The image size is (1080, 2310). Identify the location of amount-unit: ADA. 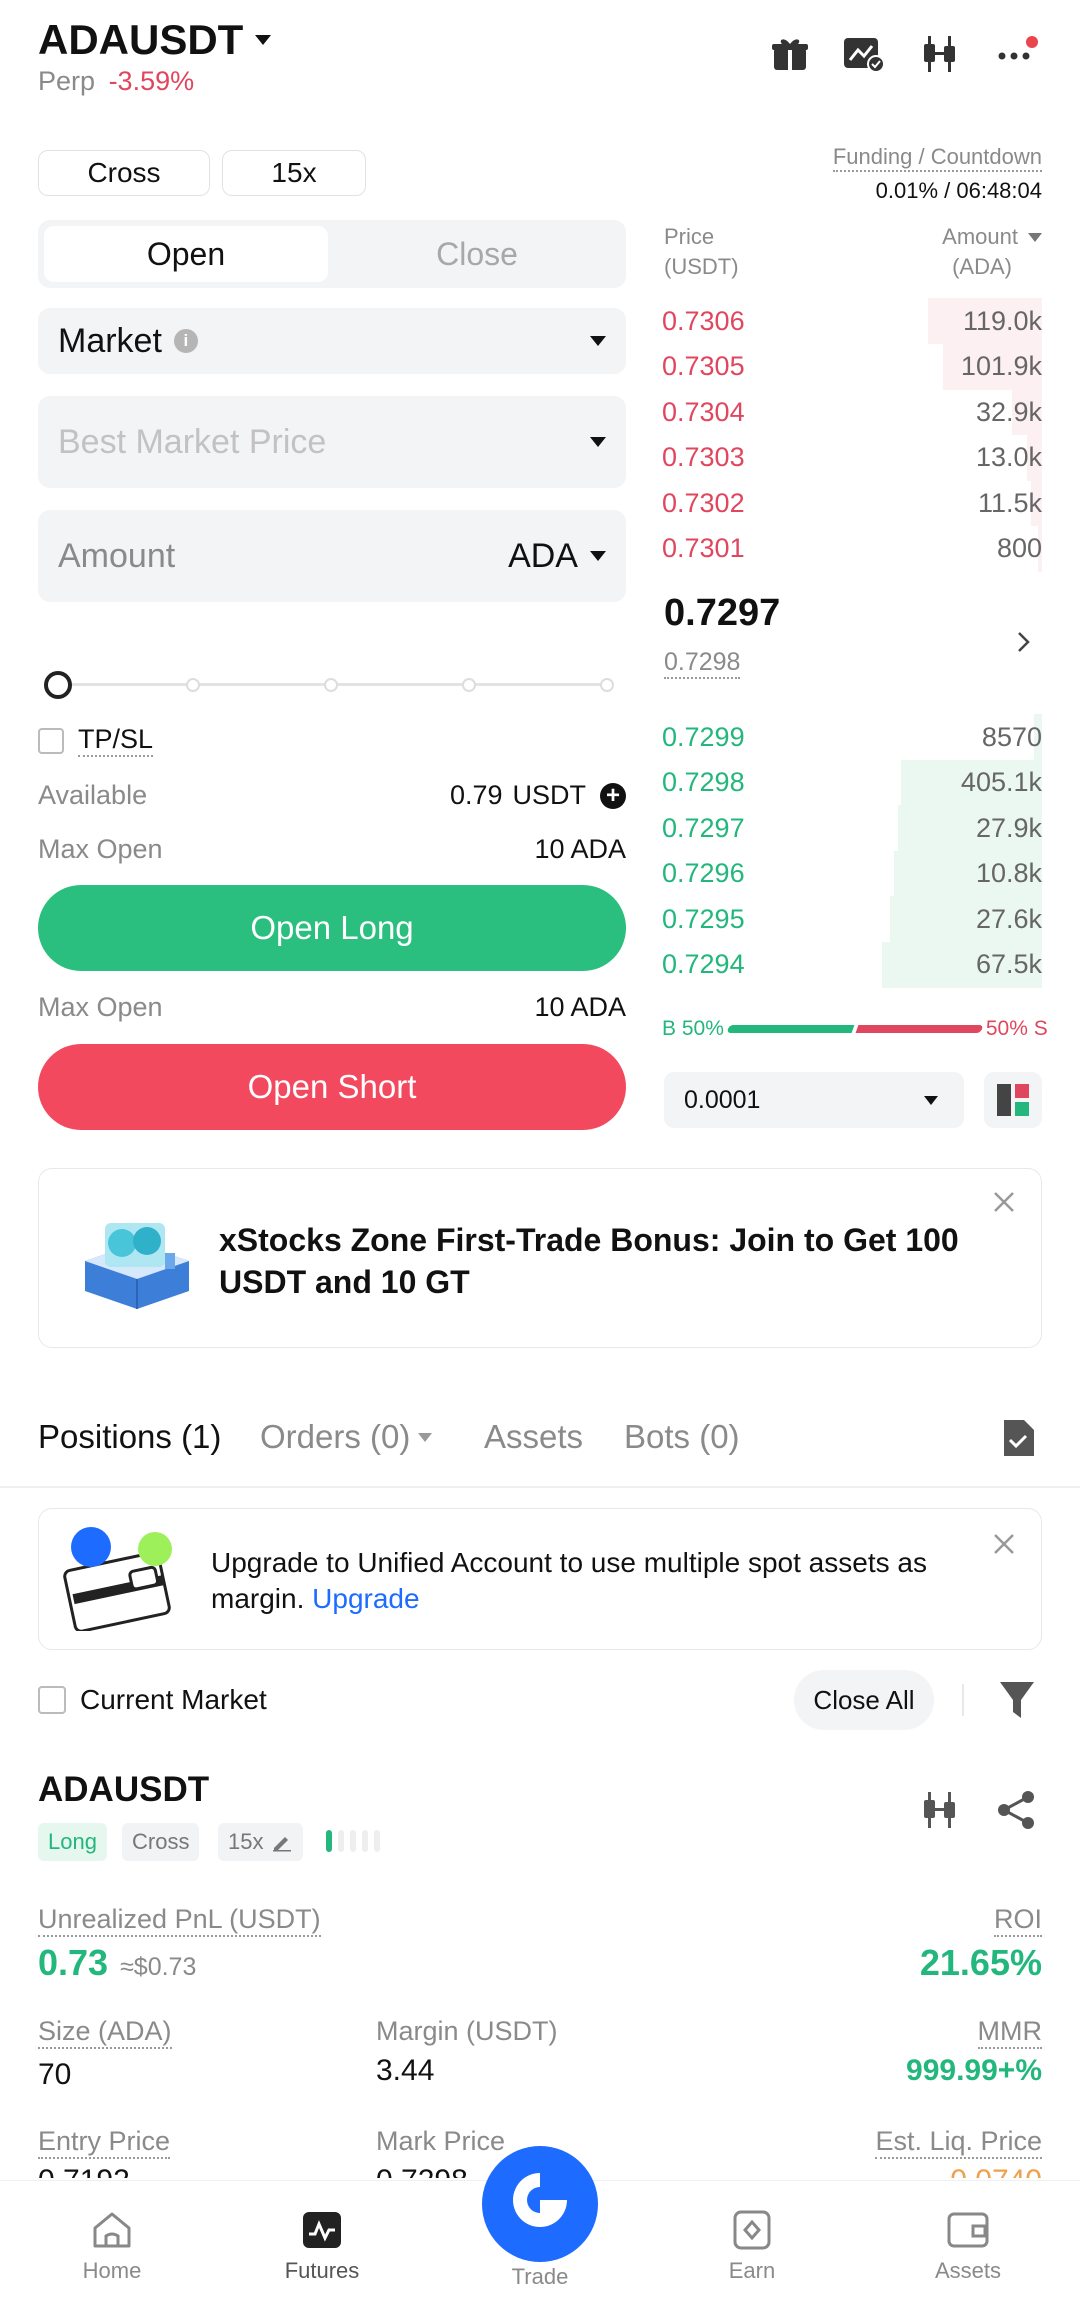
(543, 555).